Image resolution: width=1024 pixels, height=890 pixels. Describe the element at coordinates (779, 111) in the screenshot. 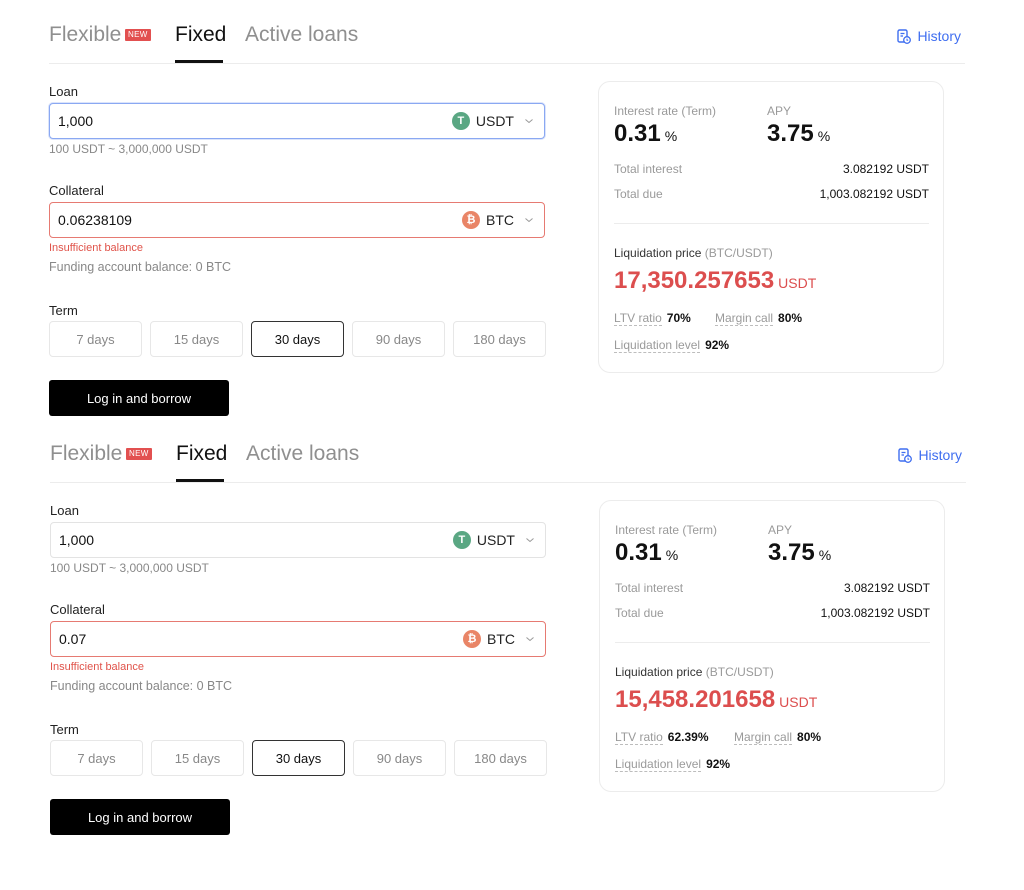

I see `apy-label: APY` at that location.